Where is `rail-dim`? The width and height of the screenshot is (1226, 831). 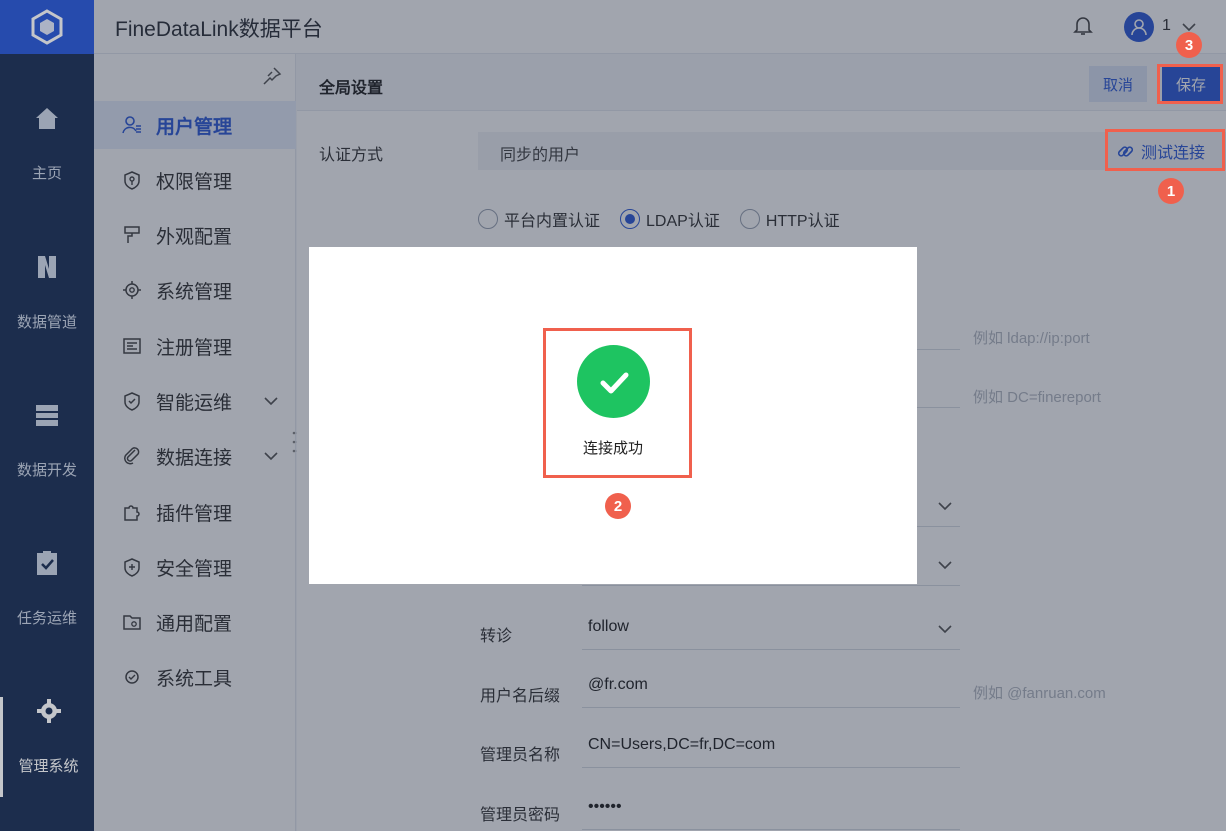 rail-dim is located at coordinates (47, 415).